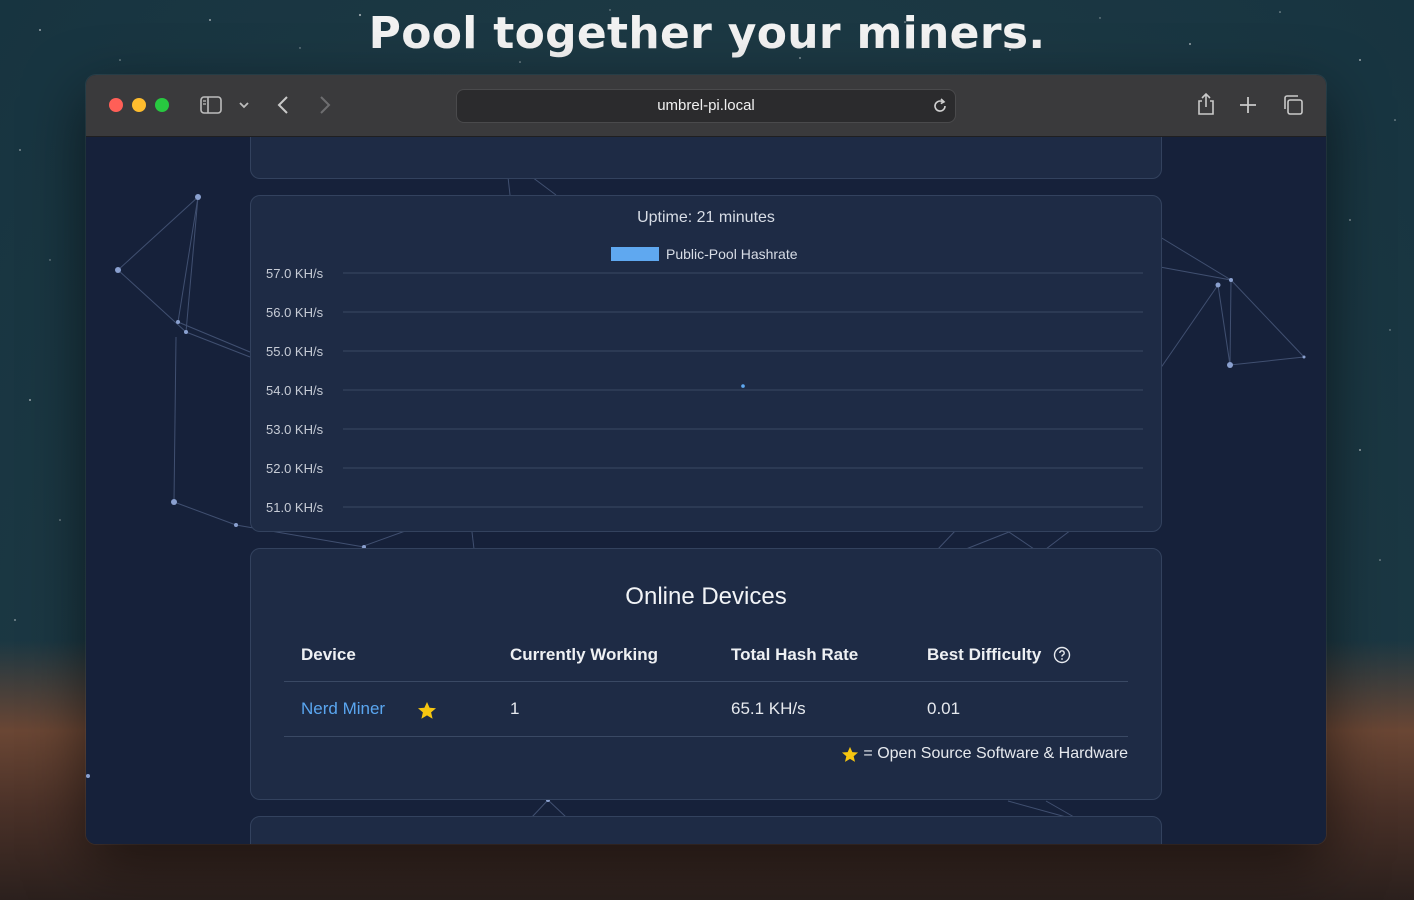 The height and width of the screenshot is (900, 1414). I want to click on address-bar: umbrel-pi.local, so click(706, 106).